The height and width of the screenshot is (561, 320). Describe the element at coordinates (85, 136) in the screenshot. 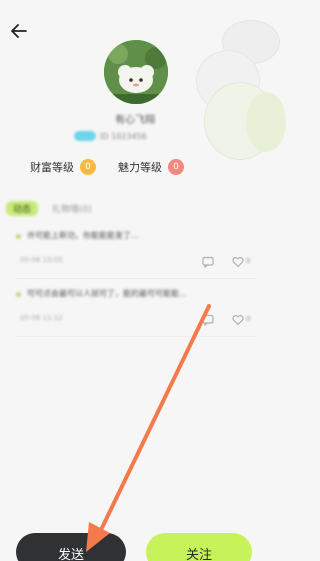

I see `id-badge` at that location.